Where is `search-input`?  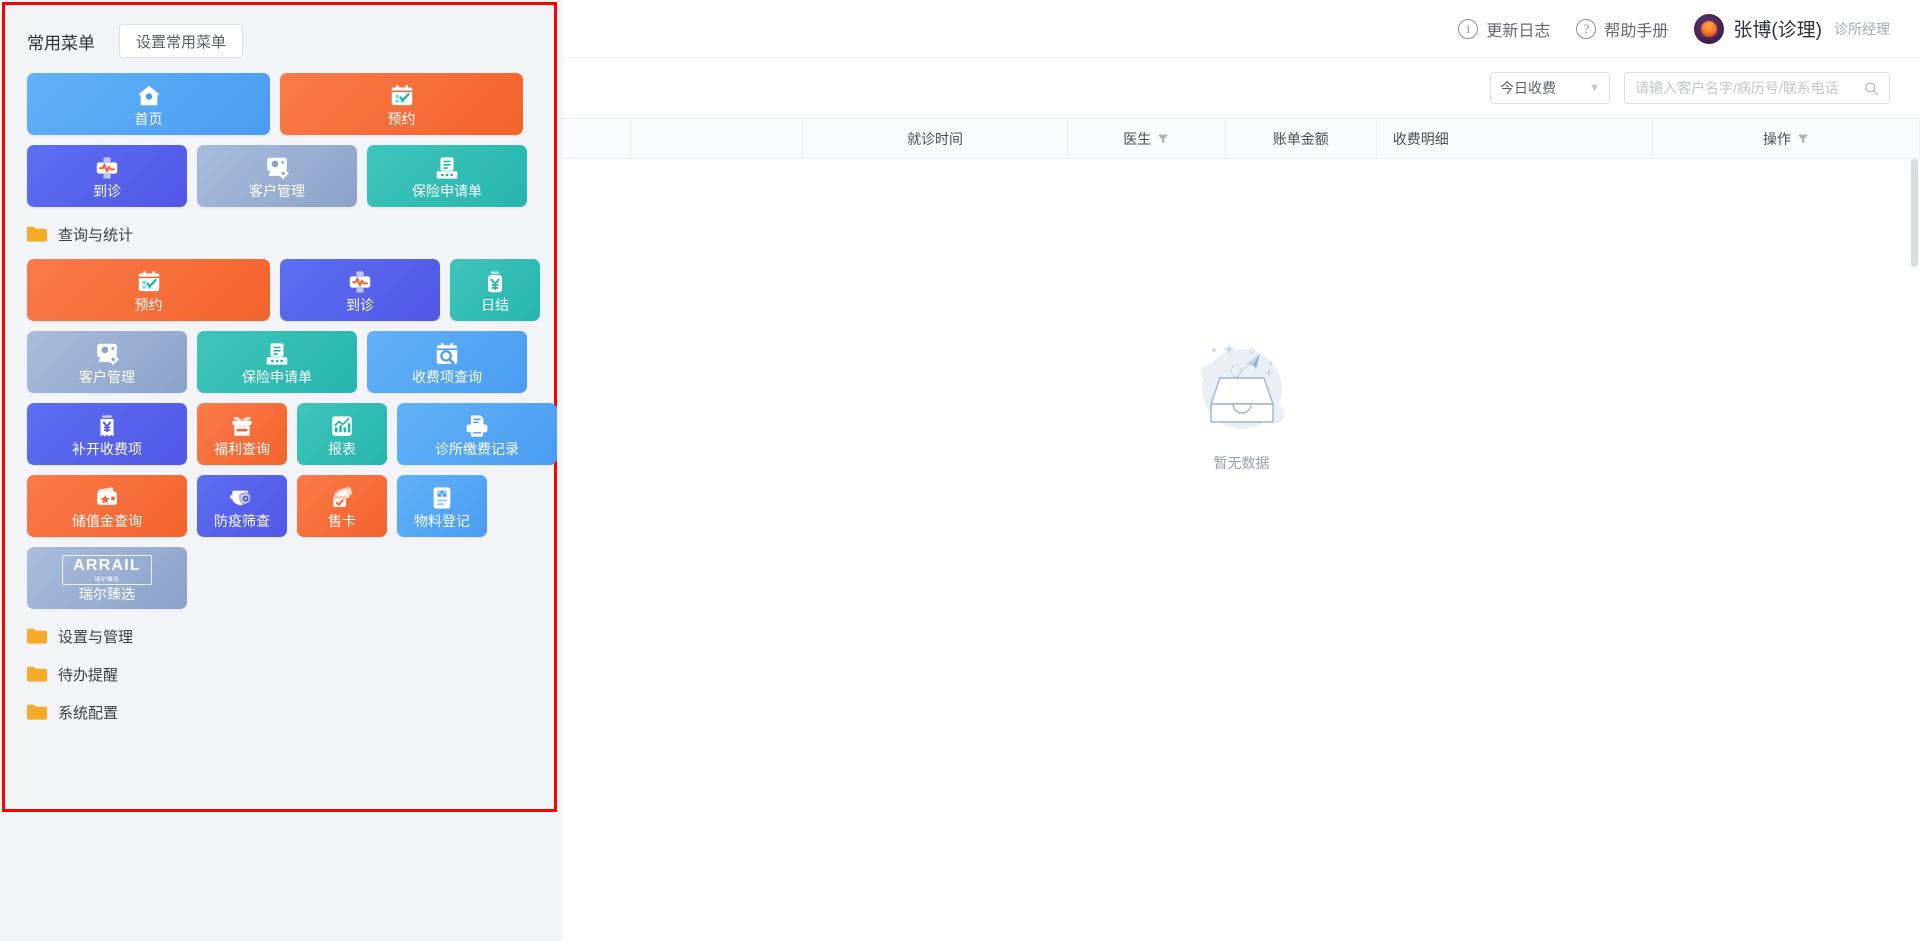 search-input is located at coordinates (1749, 88).